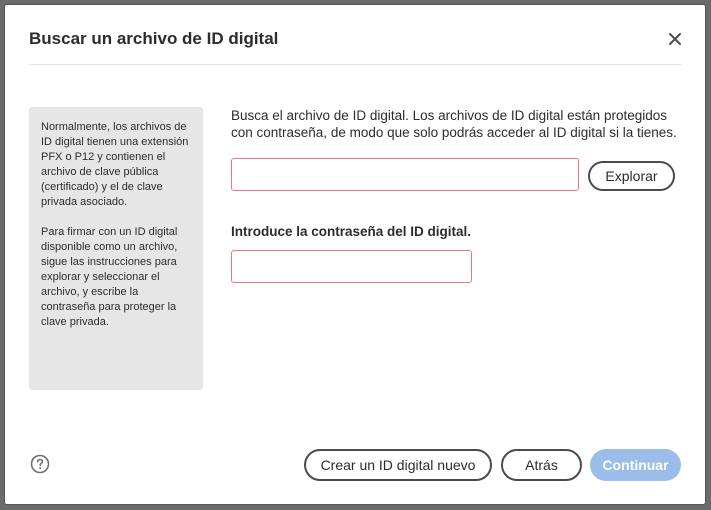 This screenshot has width=711, height=510. Describe the element at coordinates (351, 266) in the screenshot. I see `password-input` at that location.